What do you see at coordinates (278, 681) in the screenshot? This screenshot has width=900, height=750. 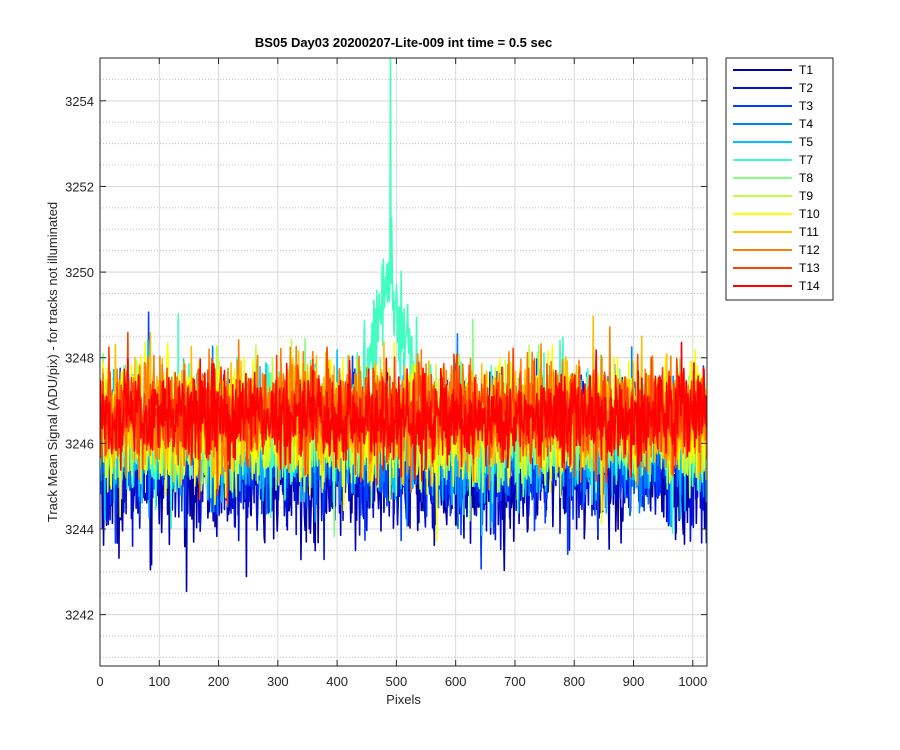 I see `x-tick-label: 300` at bounding box center [278, 681].